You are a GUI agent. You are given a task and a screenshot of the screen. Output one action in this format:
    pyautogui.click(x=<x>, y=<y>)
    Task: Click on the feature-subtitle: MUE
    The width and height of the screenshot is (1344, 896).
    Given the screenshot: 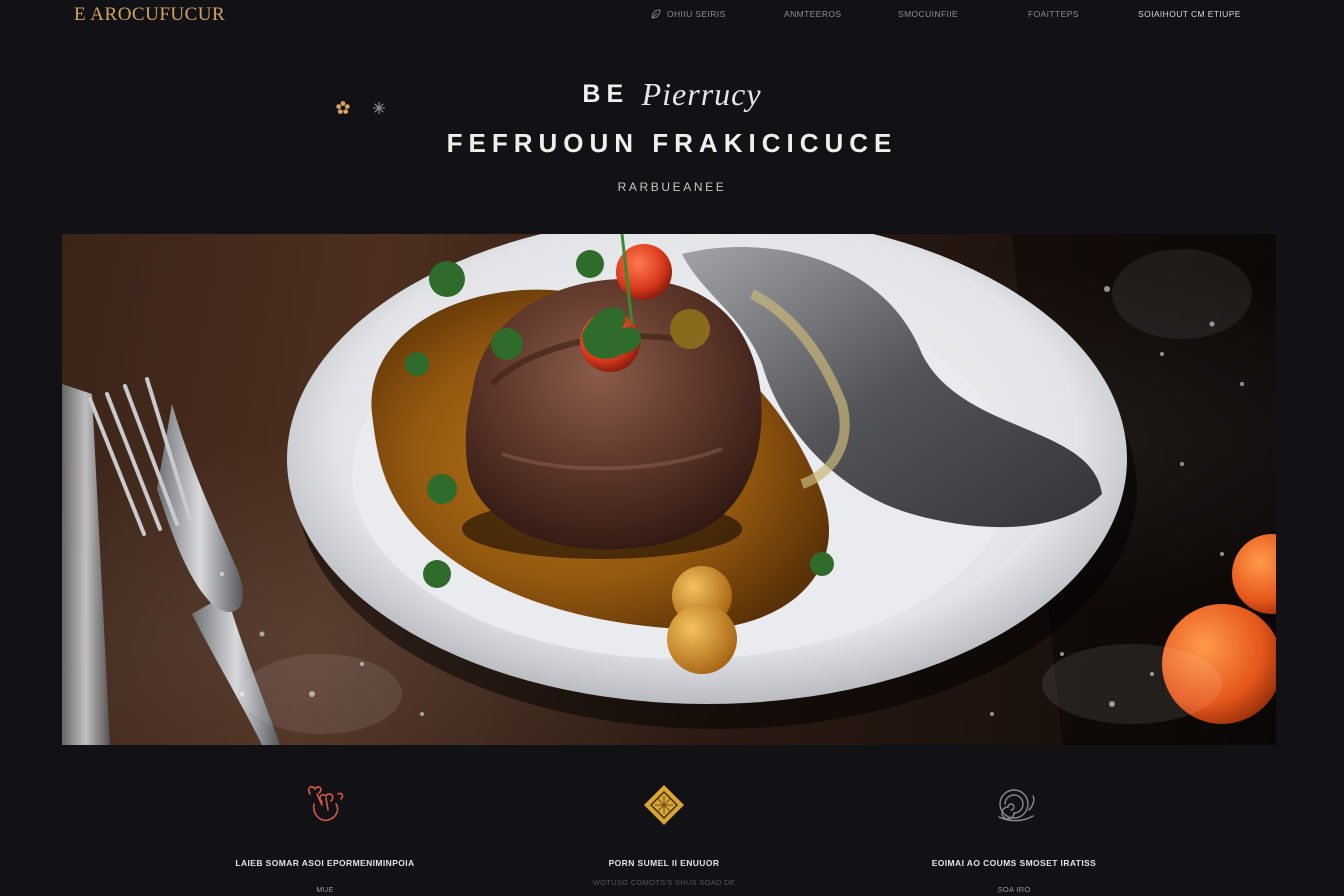 What is the action you would take?
    pyautogui.click(x=325, y=889)
    